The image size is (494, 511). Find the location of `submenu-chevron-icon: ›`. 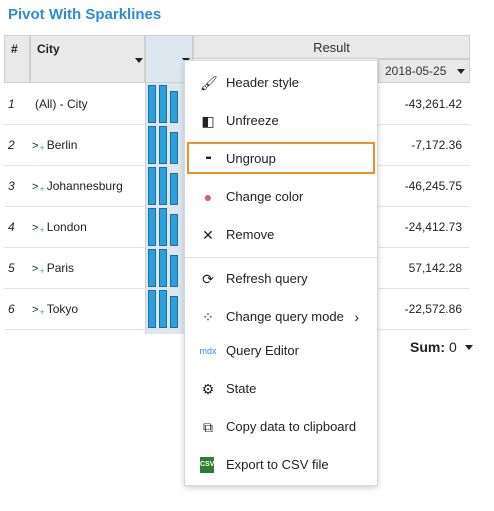

submenu-chevron-icon: › is located at coordinates (356, 317).